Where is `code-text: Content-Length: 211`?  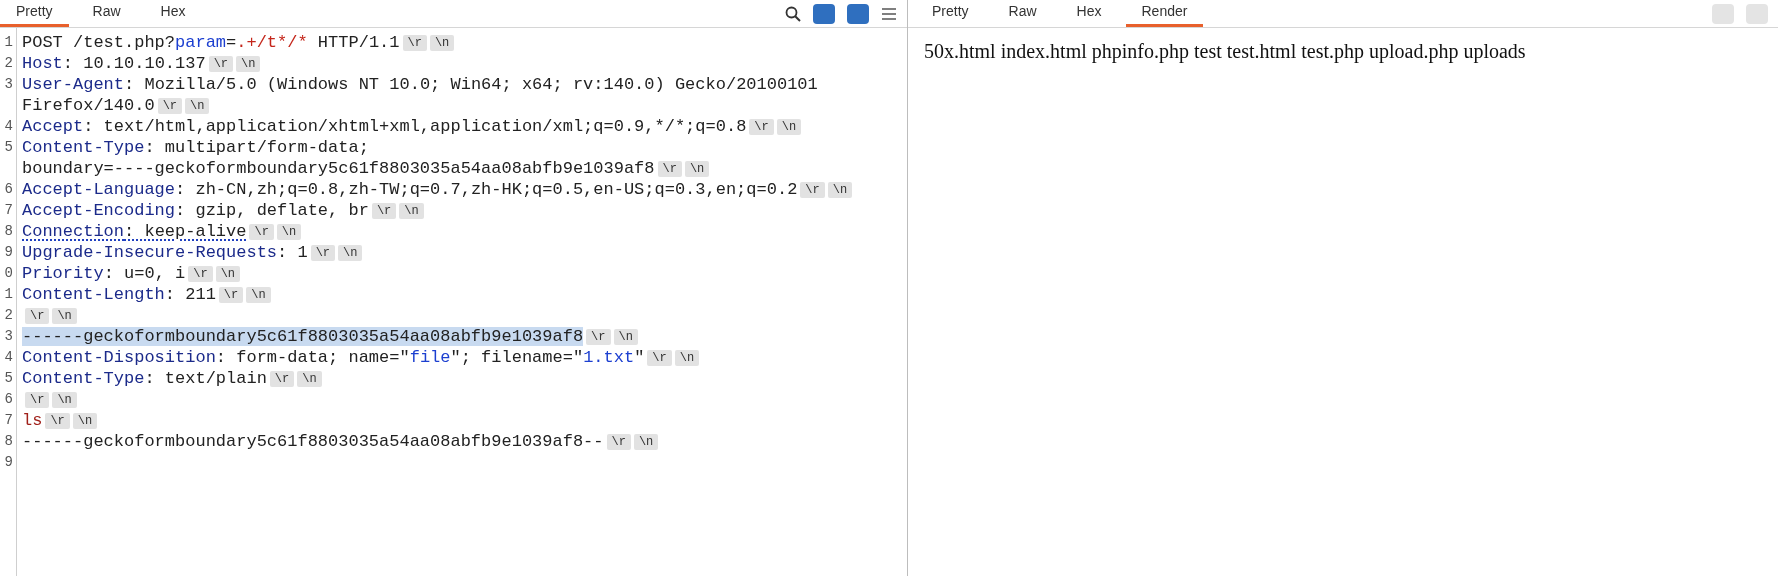 code-text: Content-Length: 211 is located at coordinates (119, 294).